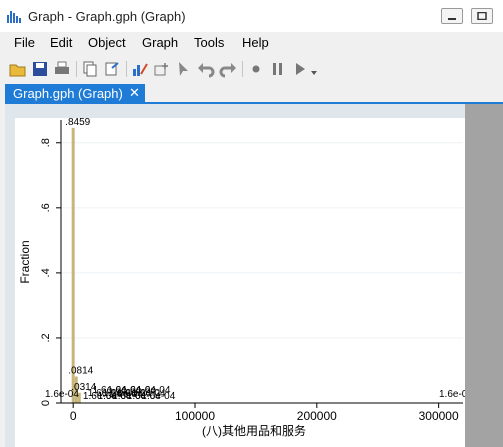 This screenshot has height=447, width=503. What do you see at coordinates (80, 371) in the screenshot?
I see `bar-value-label: .0814` at bounding box center [80, 371].